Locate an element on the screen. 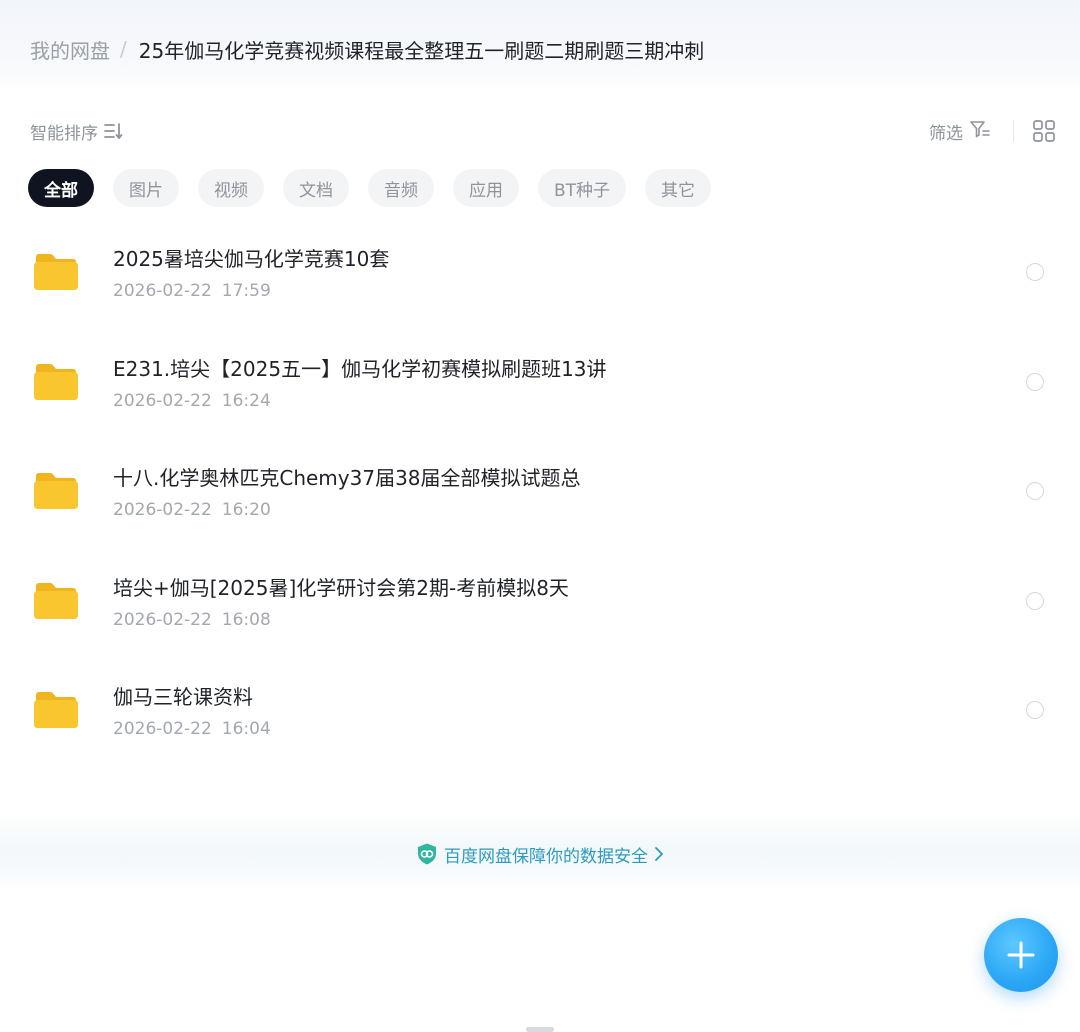 The width and height of the screenshot is (1080, 1032). toolbar-divider is located at coordinates (1013, 131).